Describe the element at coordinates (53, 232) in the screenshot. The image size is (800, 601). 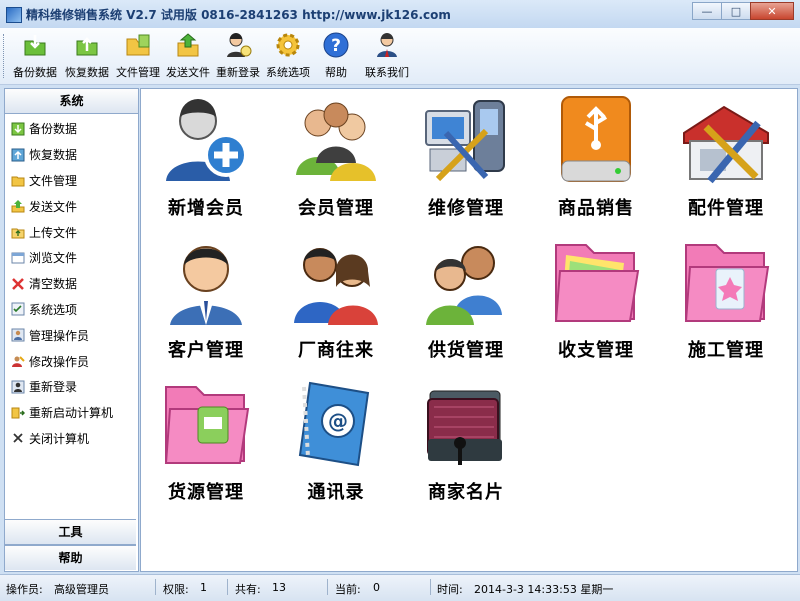
I see `sidebar-item-label: 上传文件` at that location.